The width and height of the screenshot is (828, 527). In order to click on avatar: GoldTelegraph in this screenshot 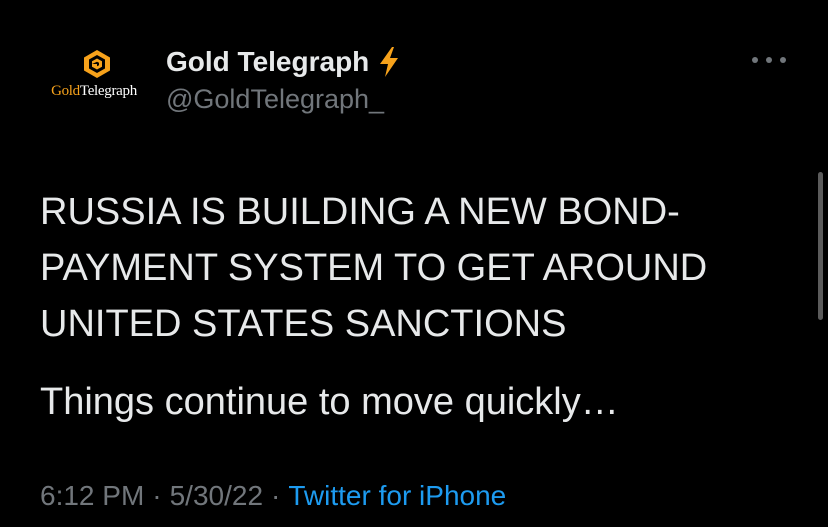, I will do `click(94, 80)`.